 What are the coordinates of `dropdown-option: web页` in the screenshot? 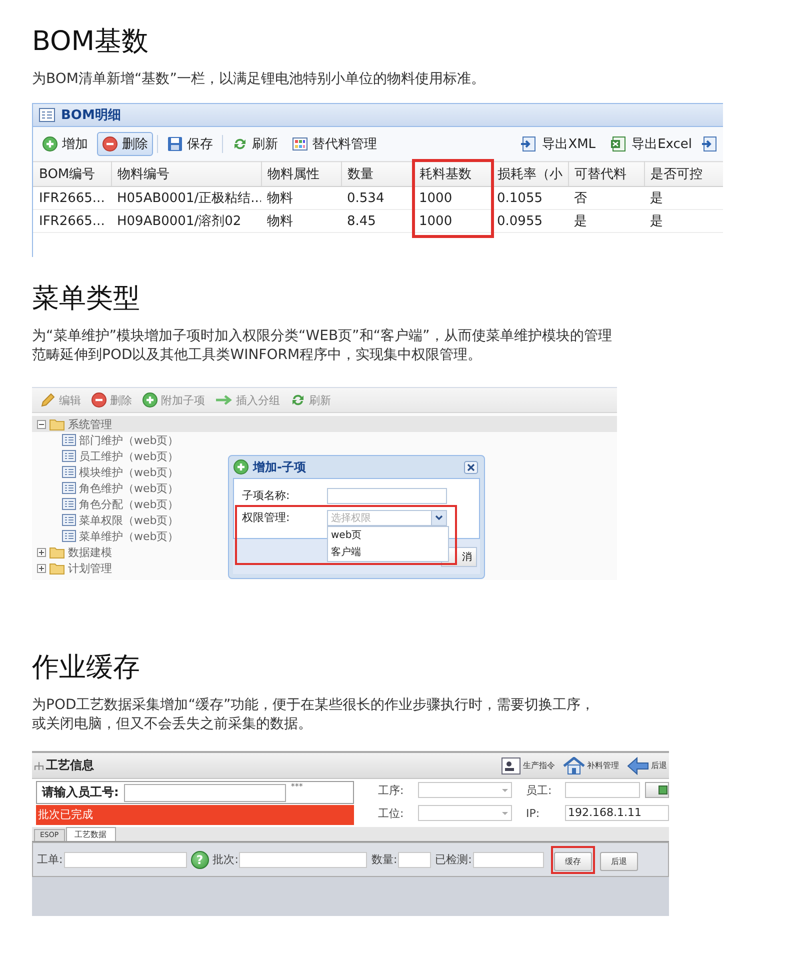 It's located at (388, 535).